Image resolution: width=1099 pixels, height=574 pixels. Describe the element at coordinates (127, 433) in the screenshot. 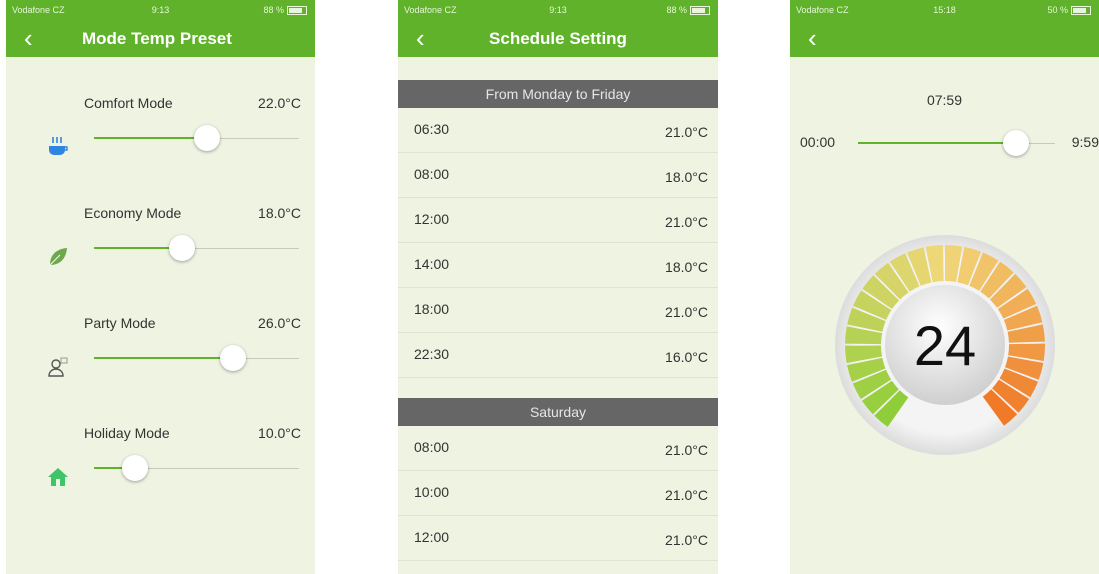

I see `mode-name: Holiday Mode` at that location.